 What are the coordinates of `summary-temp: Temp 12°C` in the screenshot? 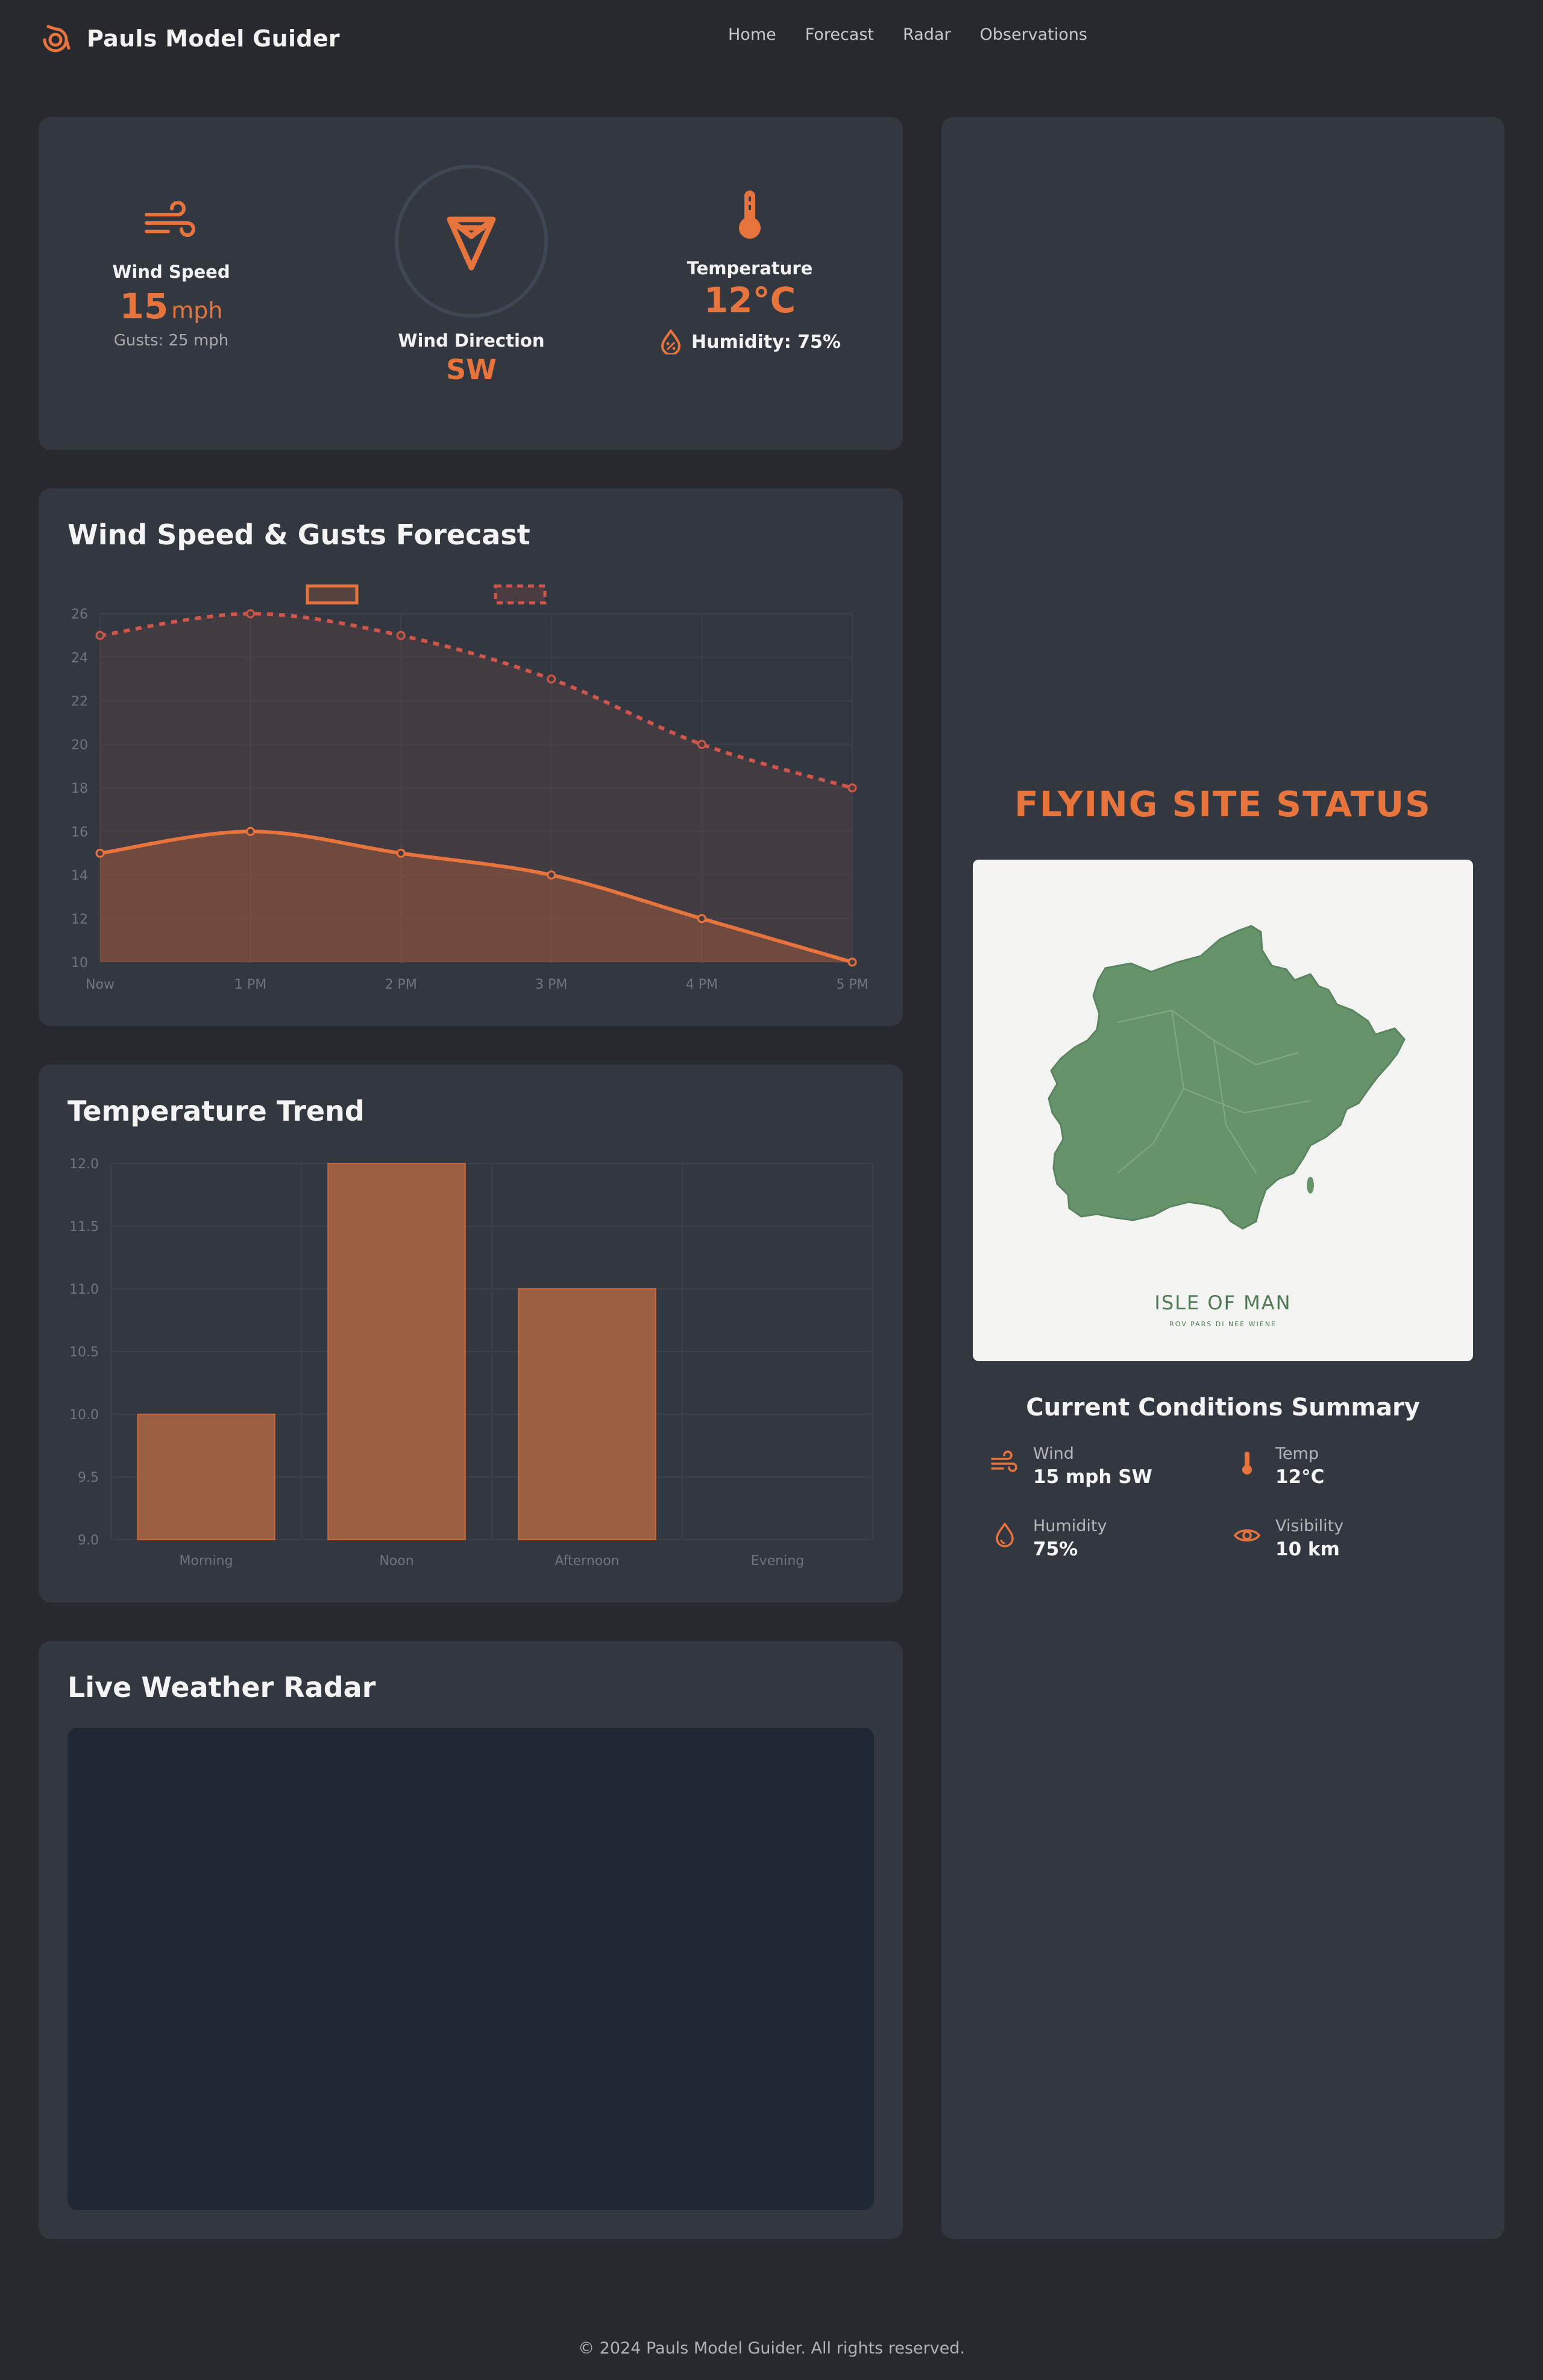 It's located at (1348, 1468).